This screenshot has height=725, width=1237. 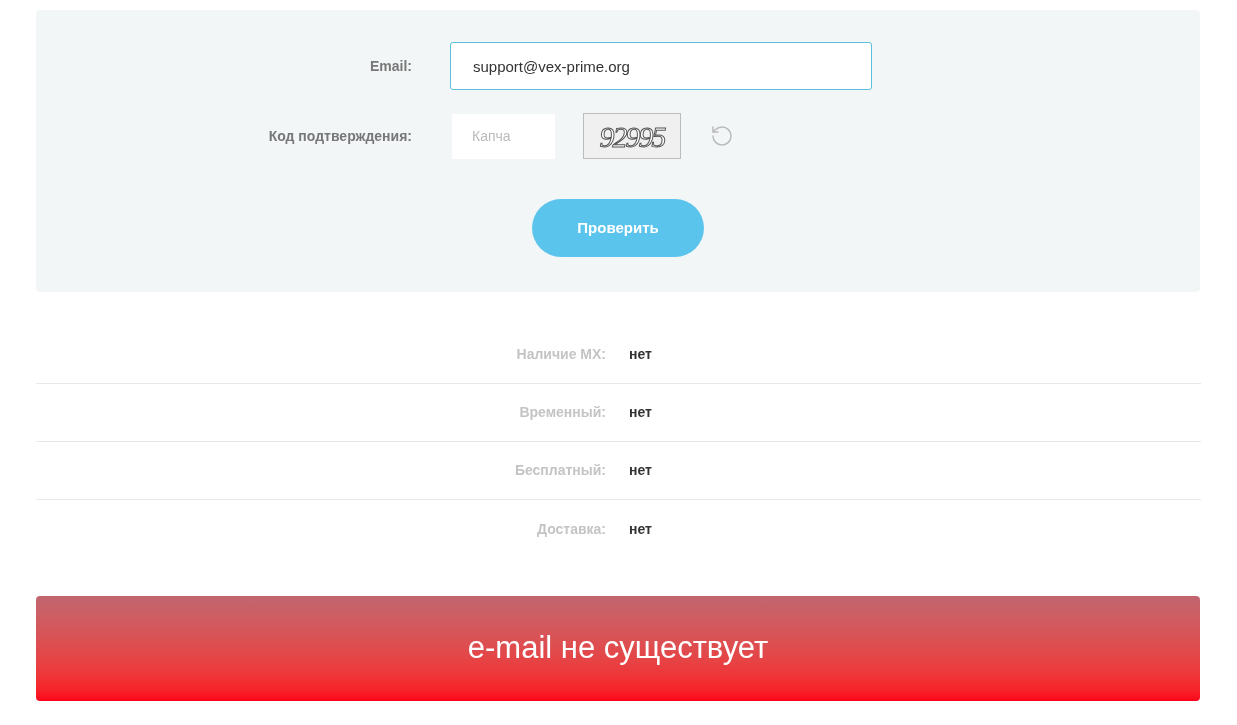 I want to click on refresh-icon, so click(x=722, y=136).